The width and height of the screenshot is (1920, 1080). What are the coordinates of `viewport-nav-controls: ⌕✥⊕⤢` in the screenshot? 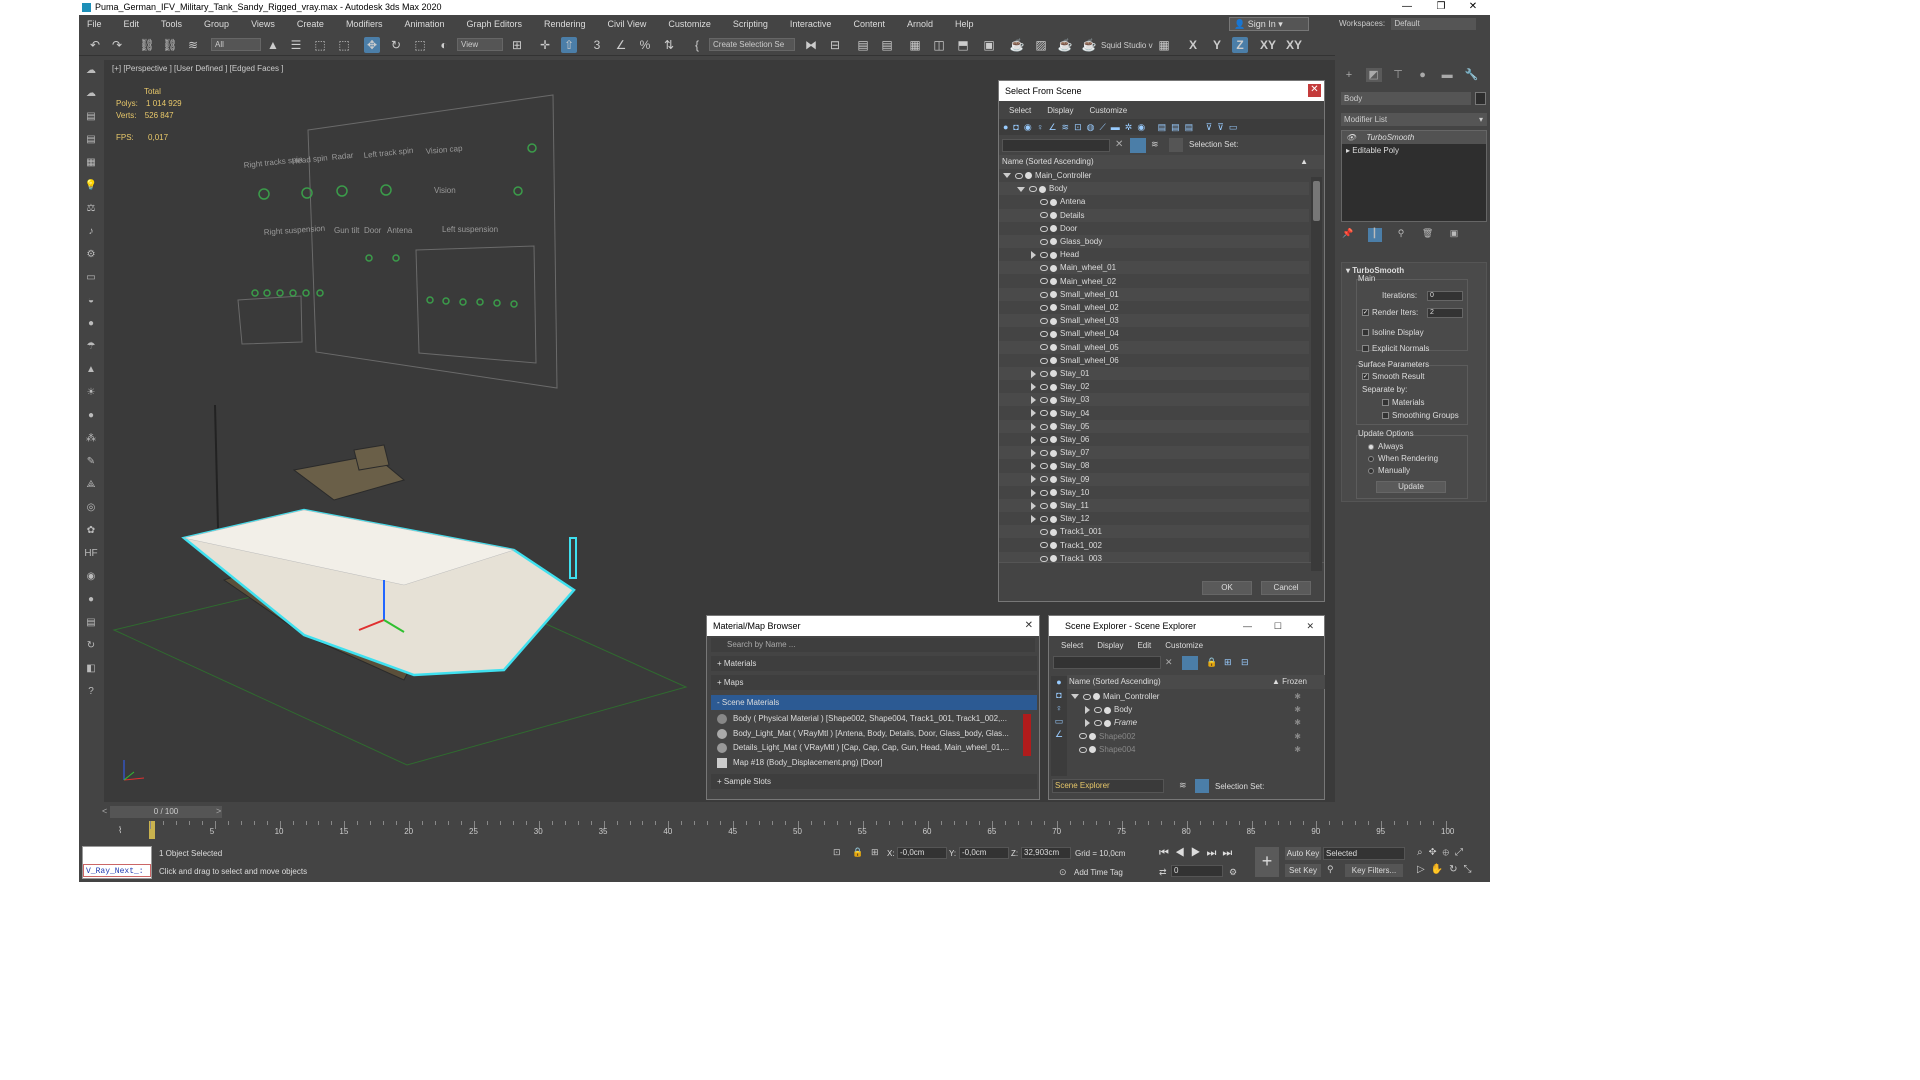 It's located at (1443, 852).